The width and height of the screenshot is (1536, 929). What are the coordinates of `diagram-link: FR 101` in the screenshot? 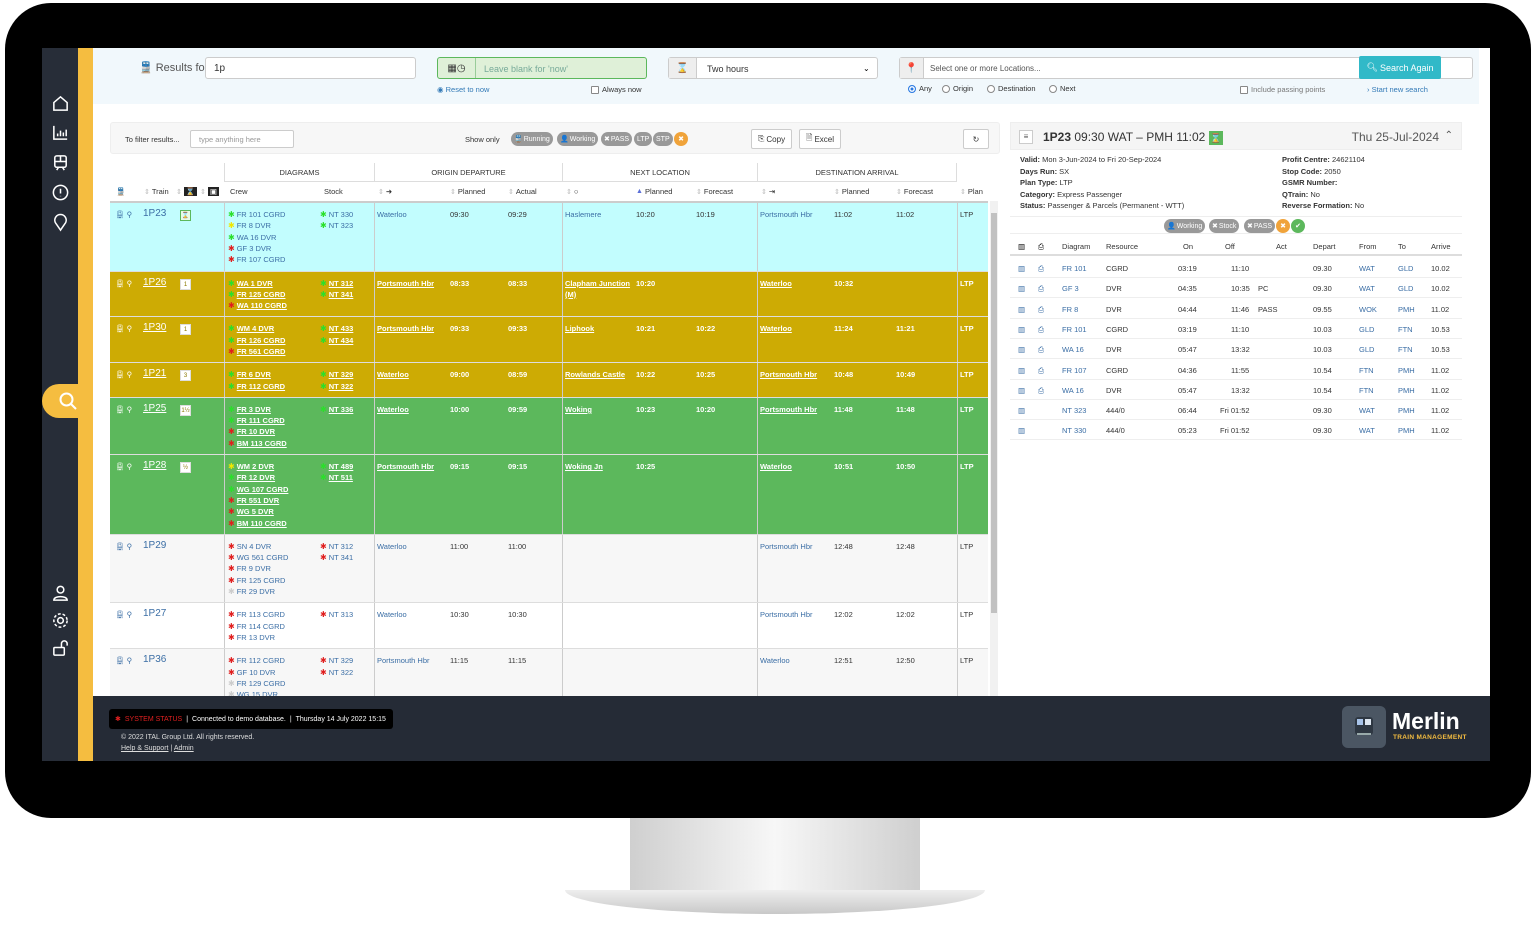 It's located at (1074, 268).